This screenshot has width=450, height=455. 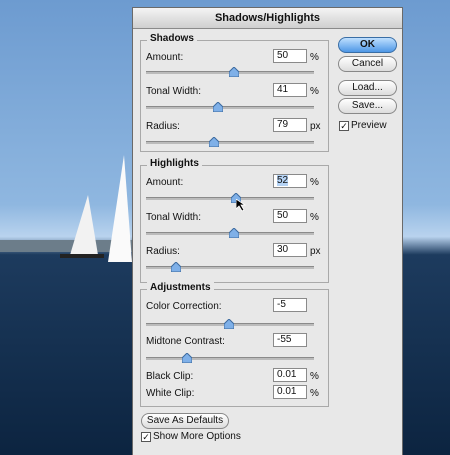 What do you see at coordinates (234, 72) in the screenshot?
I see `shadows-amount-thumb` at bounding box center [234, 72].